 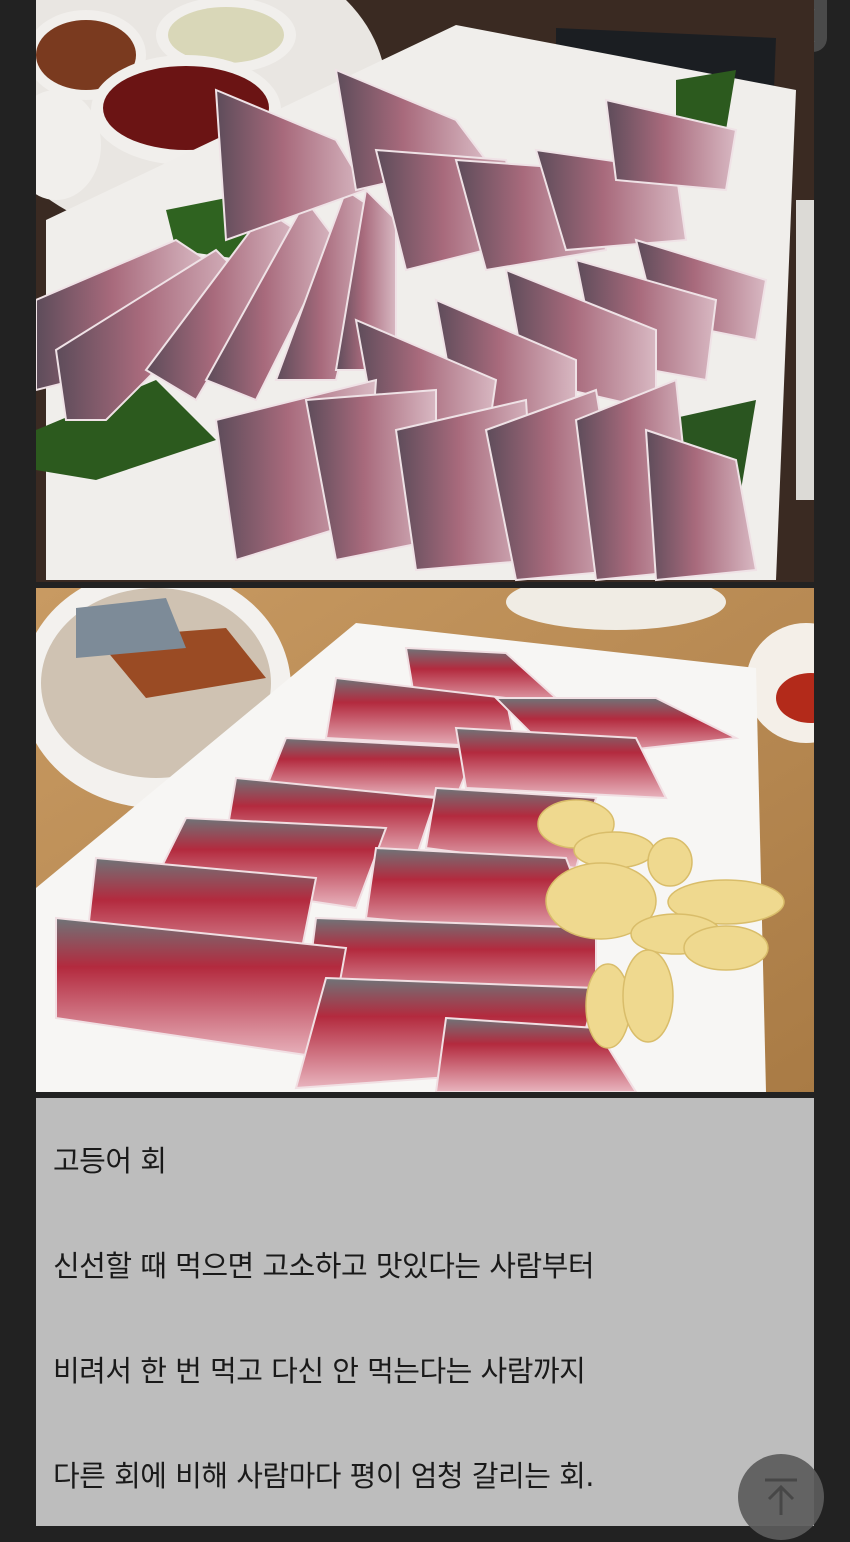 I want to click on arrow-up-icon, so click(x=781, y=1496).